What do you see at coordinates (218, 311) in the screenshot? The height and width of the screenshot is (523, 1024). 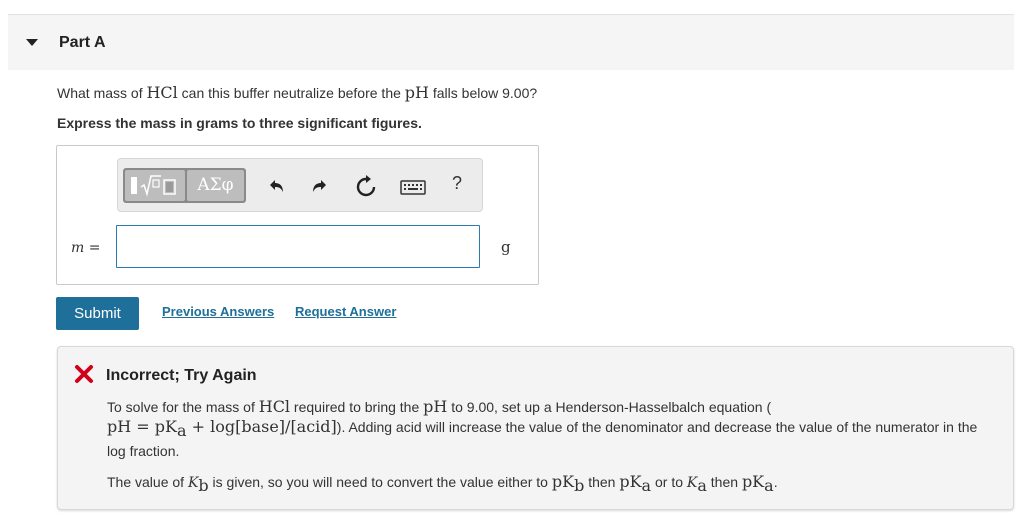 I see `previous-answers-link: Previous Answers` at bounding box center [218, 311].